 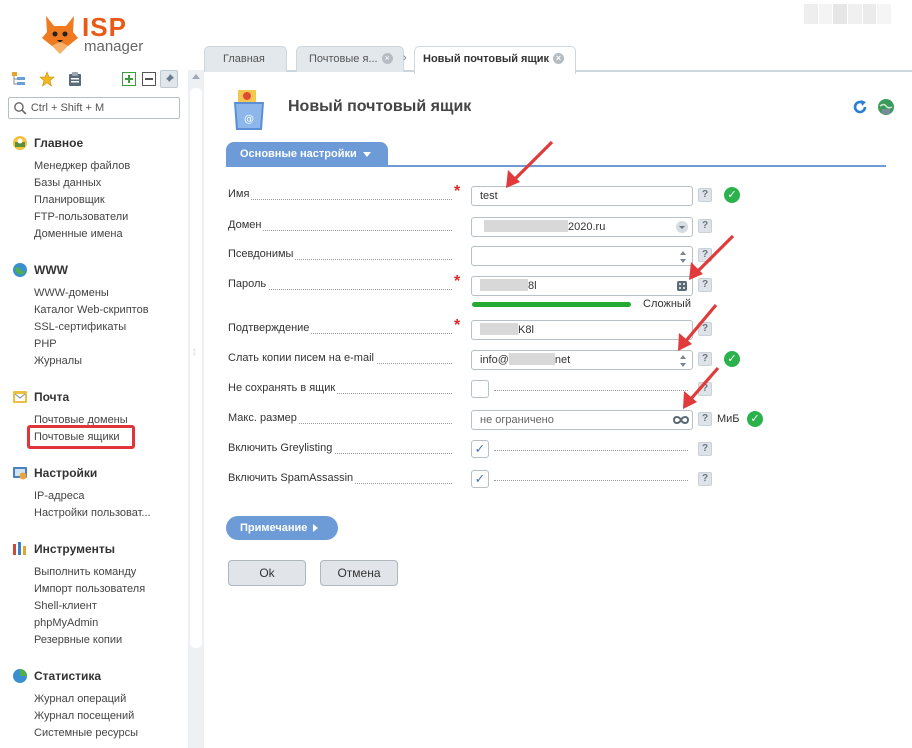 What do you see at coordinates (350, 59) in the screenshot?
I see `tab-mailboxes: Почтовые я... ×` at bounding box center [350, 59].